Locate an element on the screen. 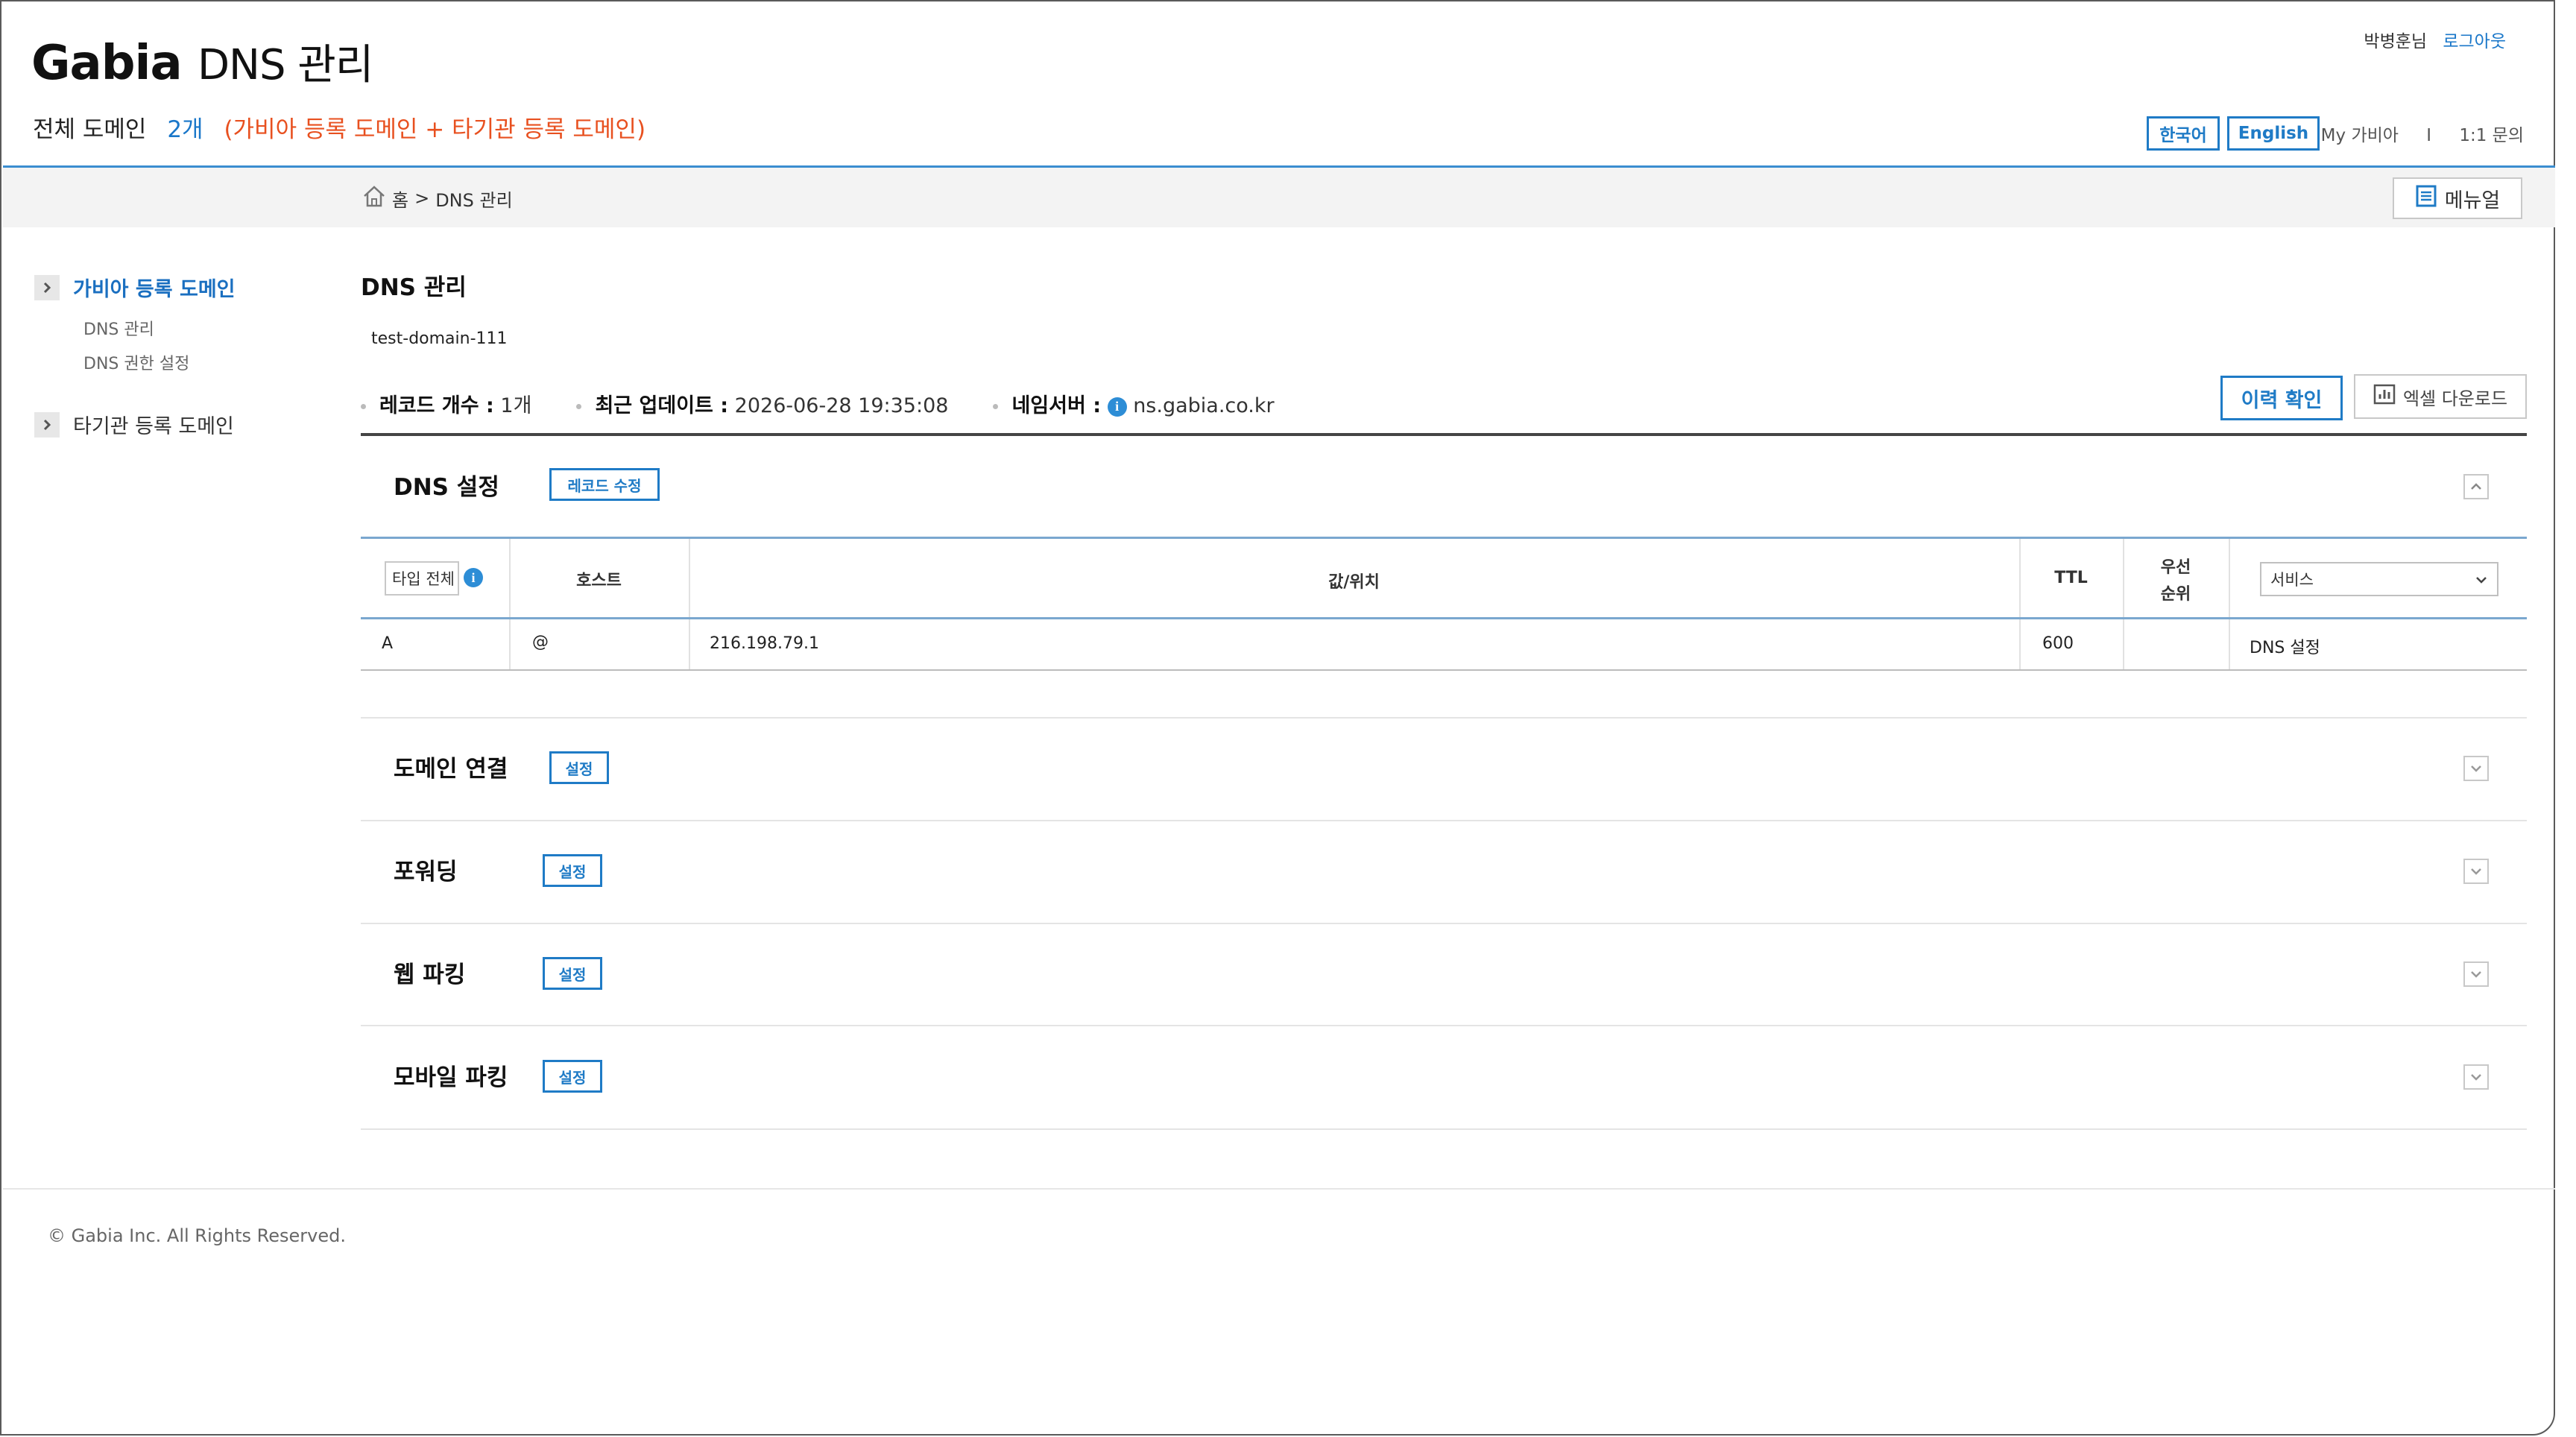  web-parking-settings-button: 설정 is located at coordinates (572, 974).